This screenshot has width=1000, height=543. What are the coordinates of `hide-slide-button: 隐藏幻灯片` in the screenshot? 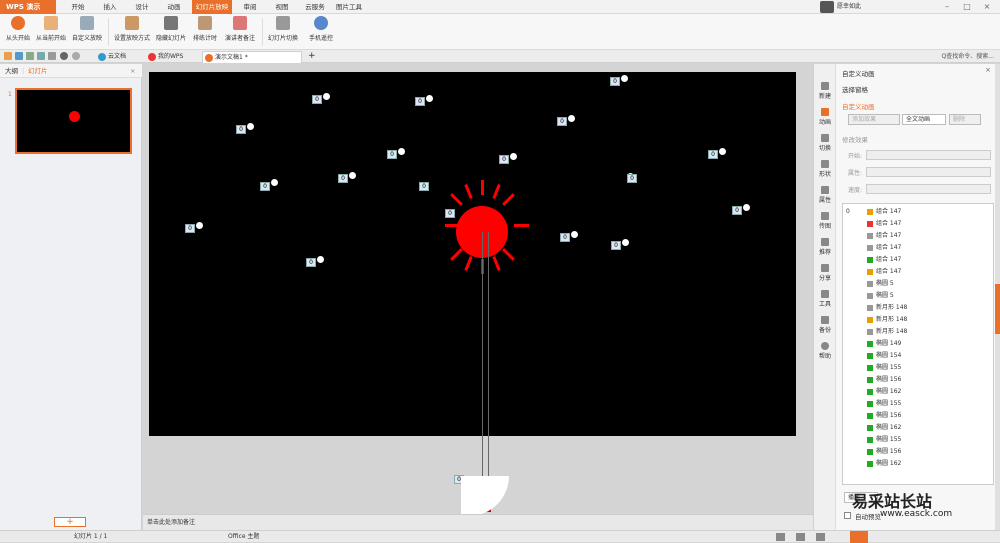 It's located at (171, 29).